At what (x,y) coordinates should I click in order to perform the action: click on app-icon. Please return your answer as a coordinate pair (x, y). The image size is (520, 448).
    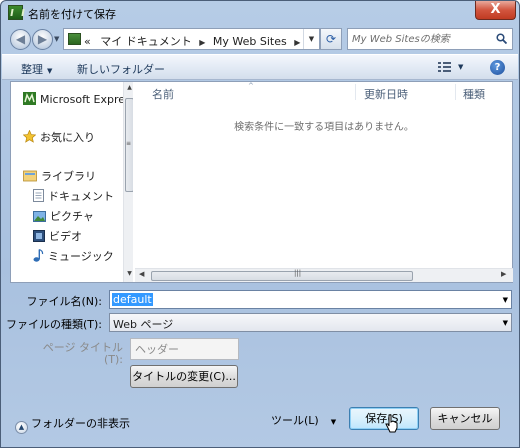
    Looking at the image, I should click on (15, 12).